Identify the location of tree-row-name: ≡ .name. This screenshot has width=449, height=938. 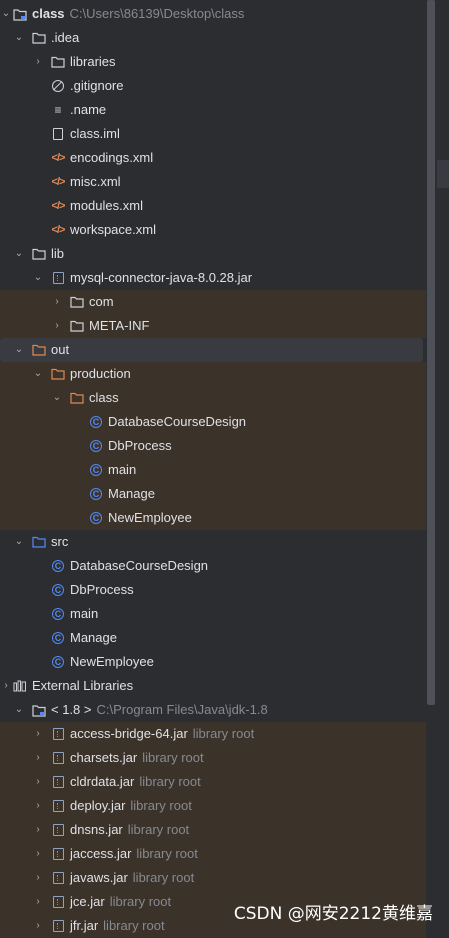
(213, 110).